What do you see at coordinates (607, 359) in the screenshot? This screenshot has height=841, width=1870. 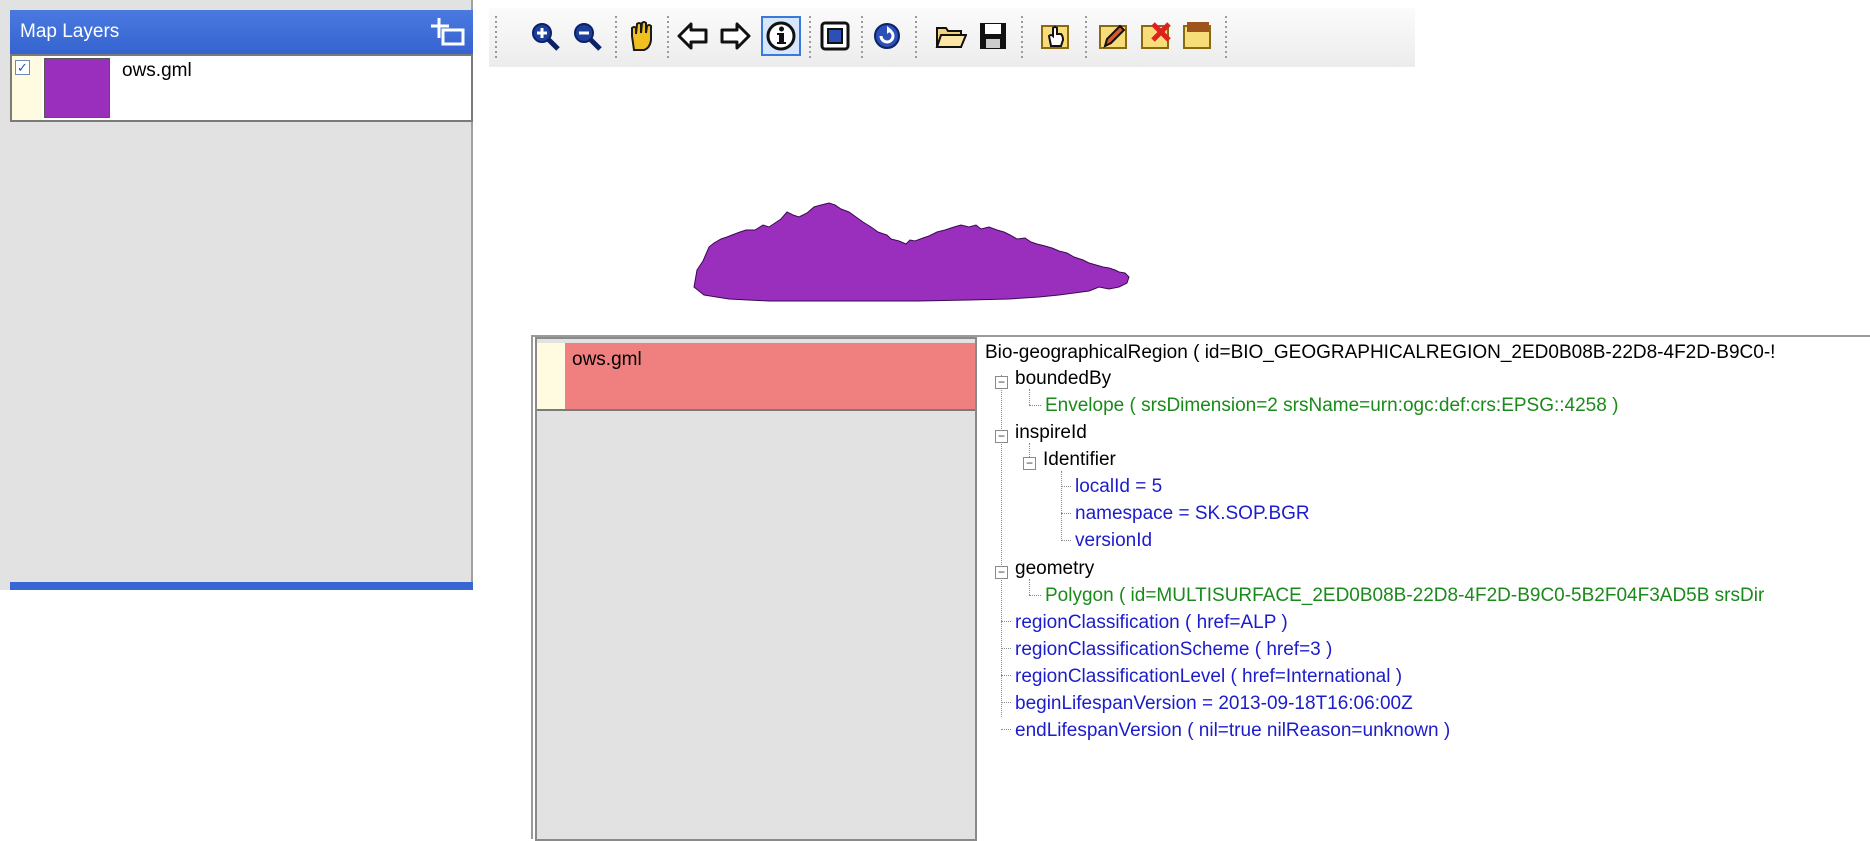 I see `popup-layer-name: ows.gml` at bounding box center [607, 359].